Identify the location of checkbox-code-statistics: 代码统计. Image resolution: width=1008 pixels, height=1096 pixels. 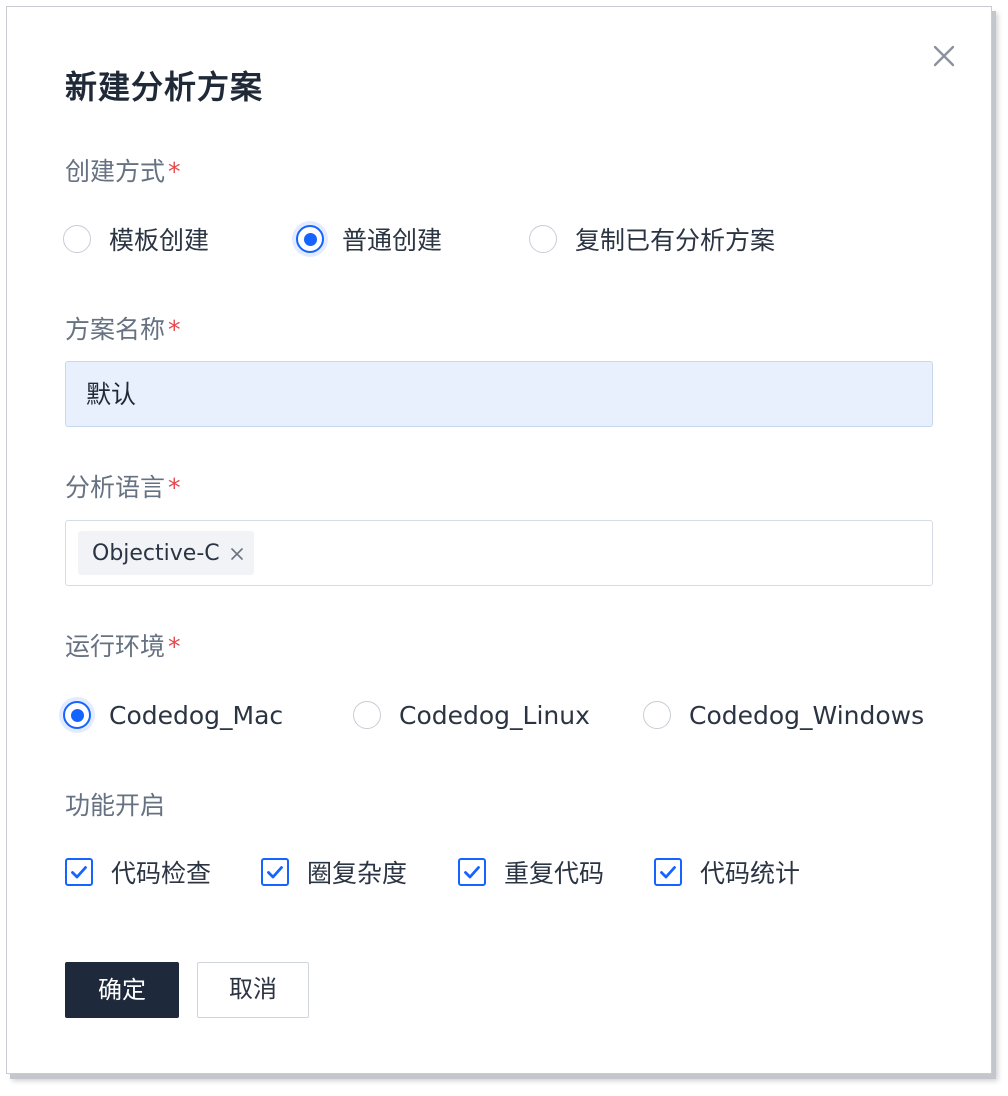
(727, 872).